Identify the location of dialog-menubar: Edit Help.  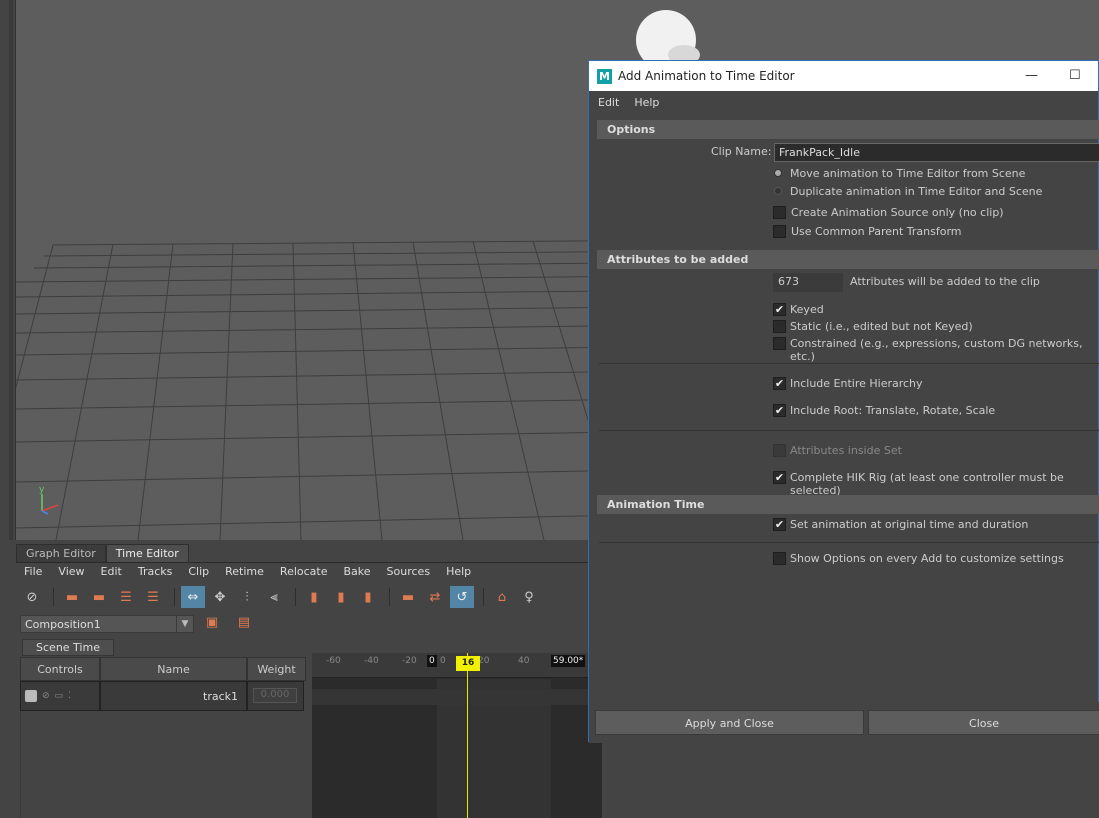
(843, 102).